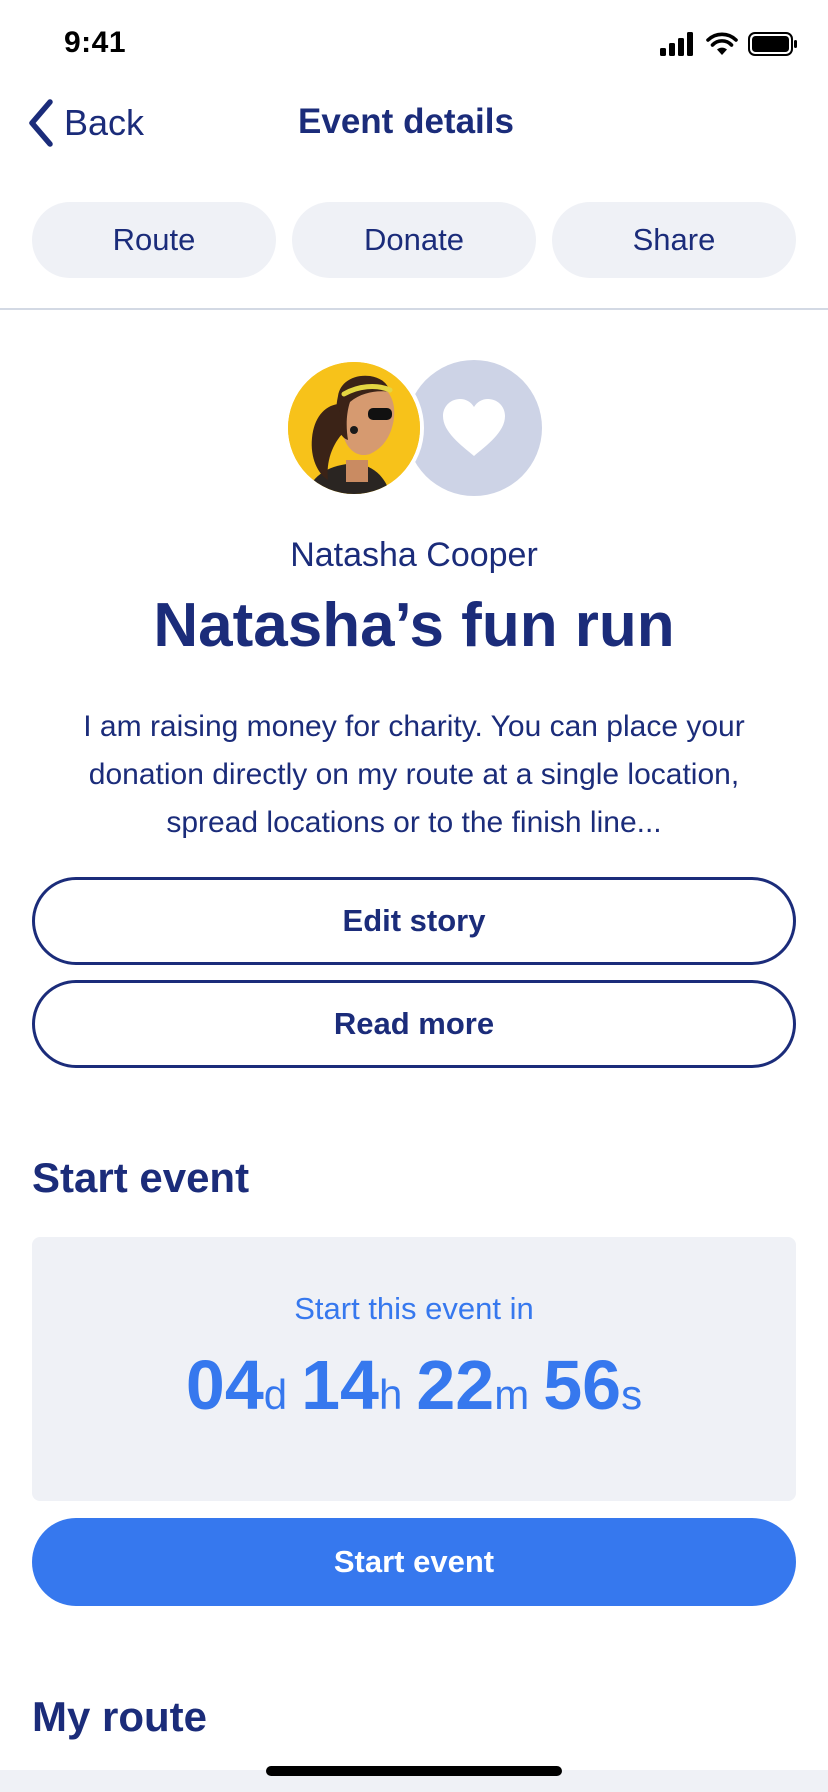 The height and width of the screenshot is (1792, 828). What do you see at coordinates (275, 1394) in the screenshot?
I see `countdown-days-unit: d` at bounding box center [275, 1394].